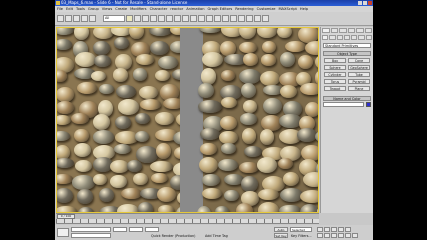 The image size is (427, 240). Describe the element at coordinates (114, 18) in the screenshot. I see `selection-filter-dropdown: All` at that location.